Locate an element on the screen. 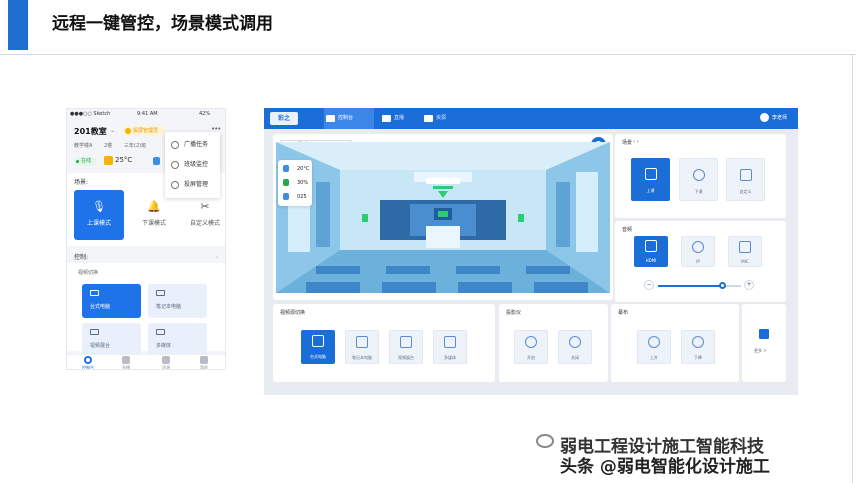 Image resolution: width=856 pixels, height=483 pixels. power-off-icon is located at coordinates (575, 342).